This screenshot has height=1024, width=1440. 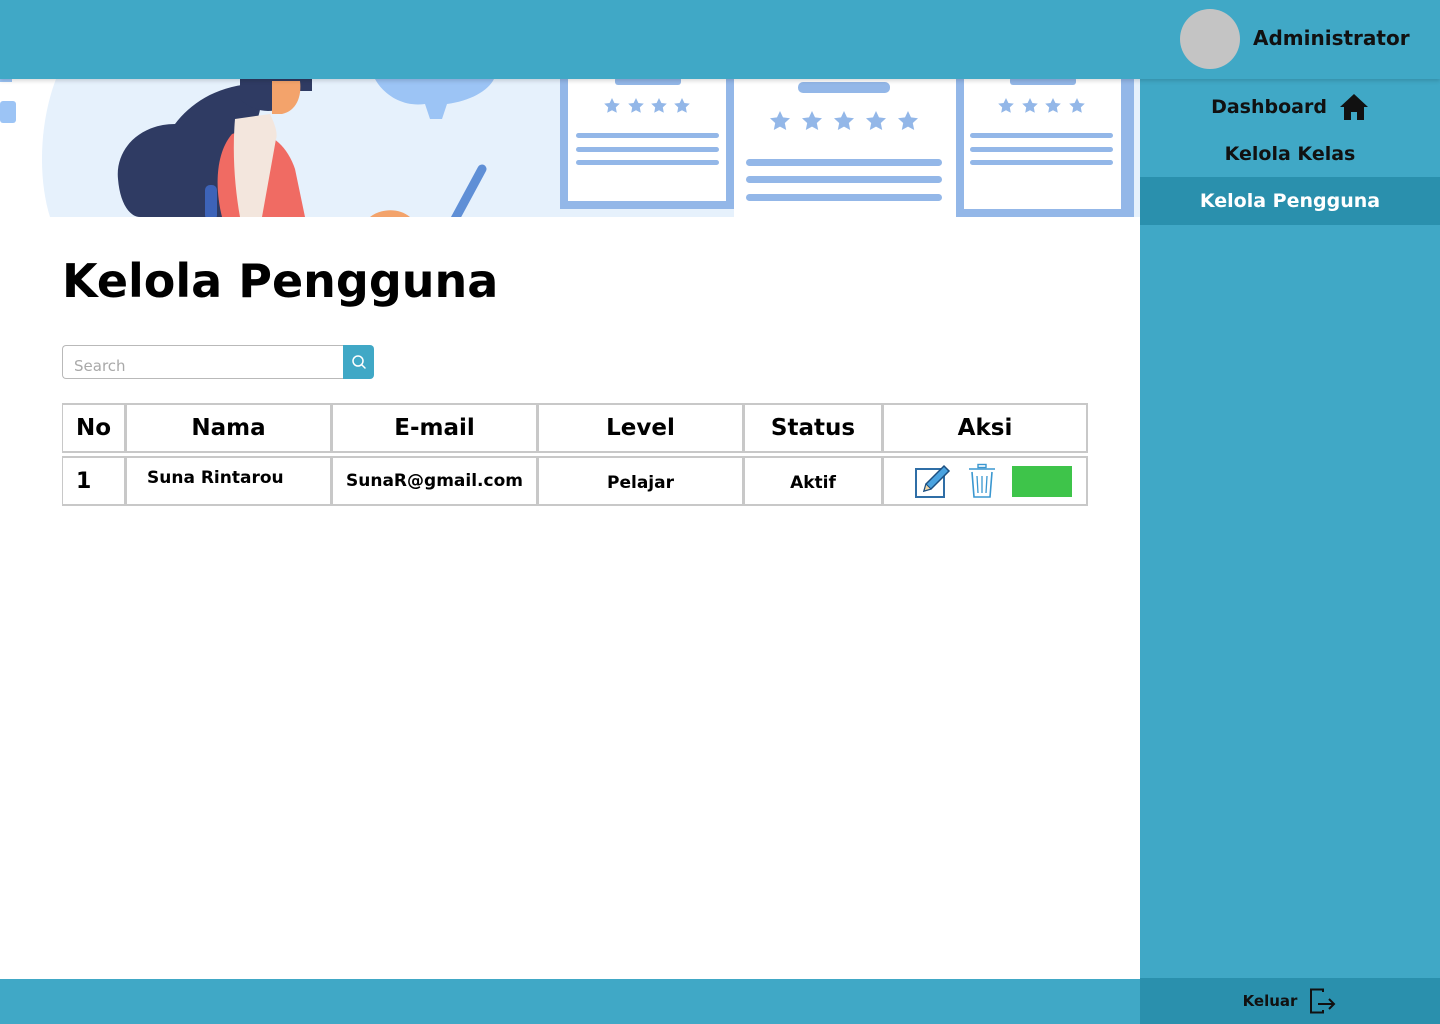 I want to click on table-header-nama: Nama, so click(x=229, y=428).